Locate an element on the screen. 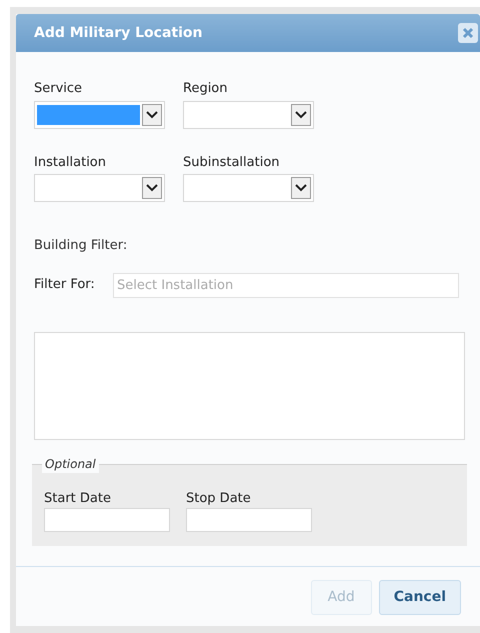 This screenshot has height=633, width=480. field-label: Filter For: is located at coordinates (65, 285).